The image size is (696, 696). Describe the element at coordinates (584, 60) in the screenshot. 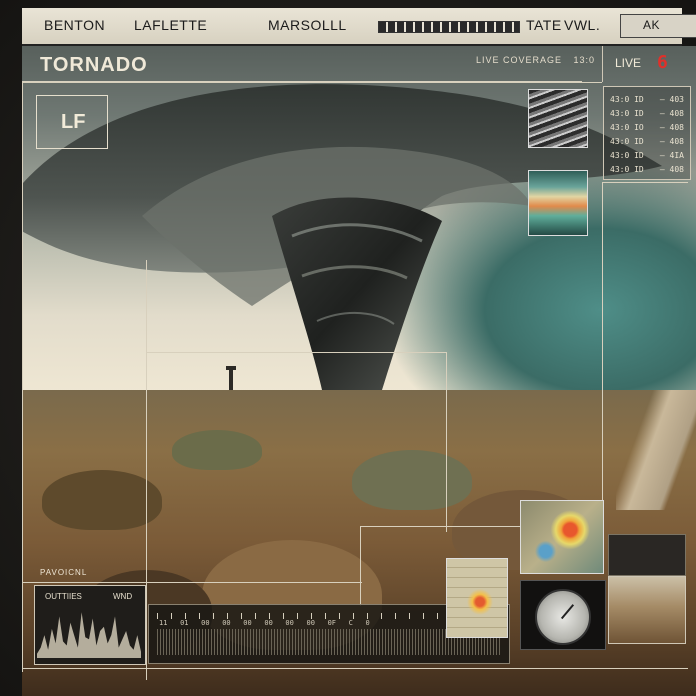

I see `coverage-time: 13:0` at that location.